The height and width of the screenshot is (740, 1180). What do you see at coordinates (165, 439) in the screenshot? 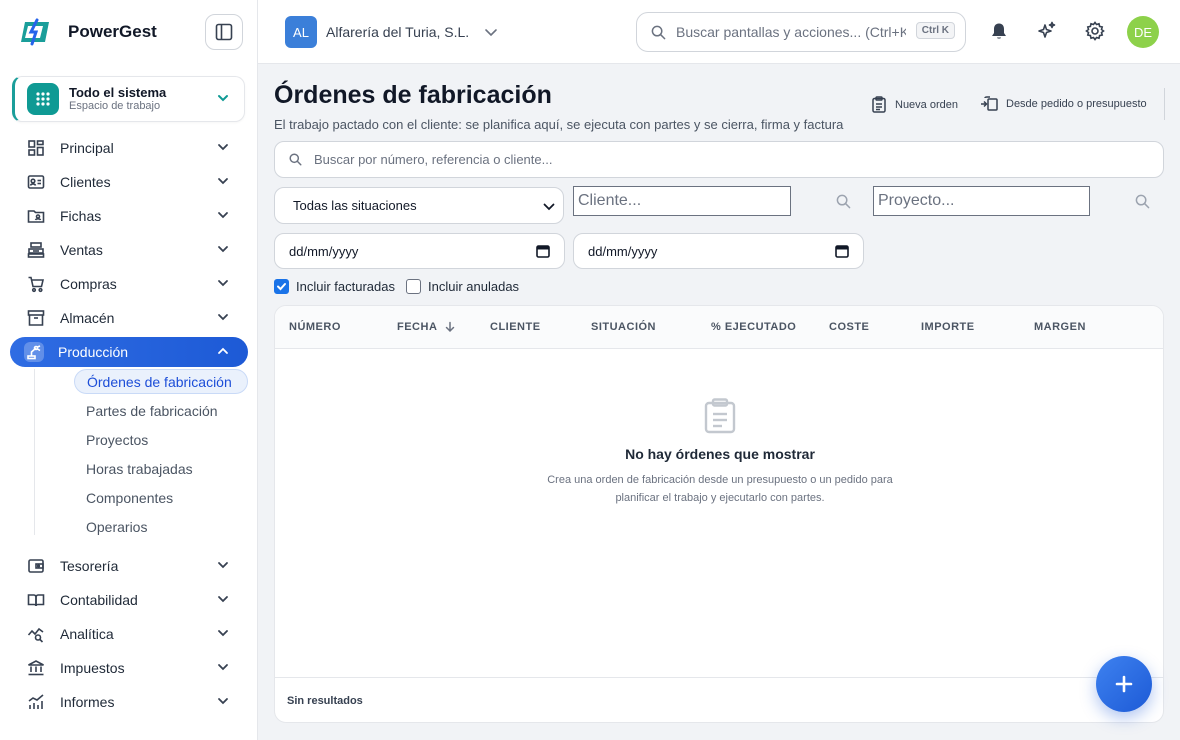
I see `sidebar-subitem-proyectos: Proyectos` at bounding box center [165, 439].